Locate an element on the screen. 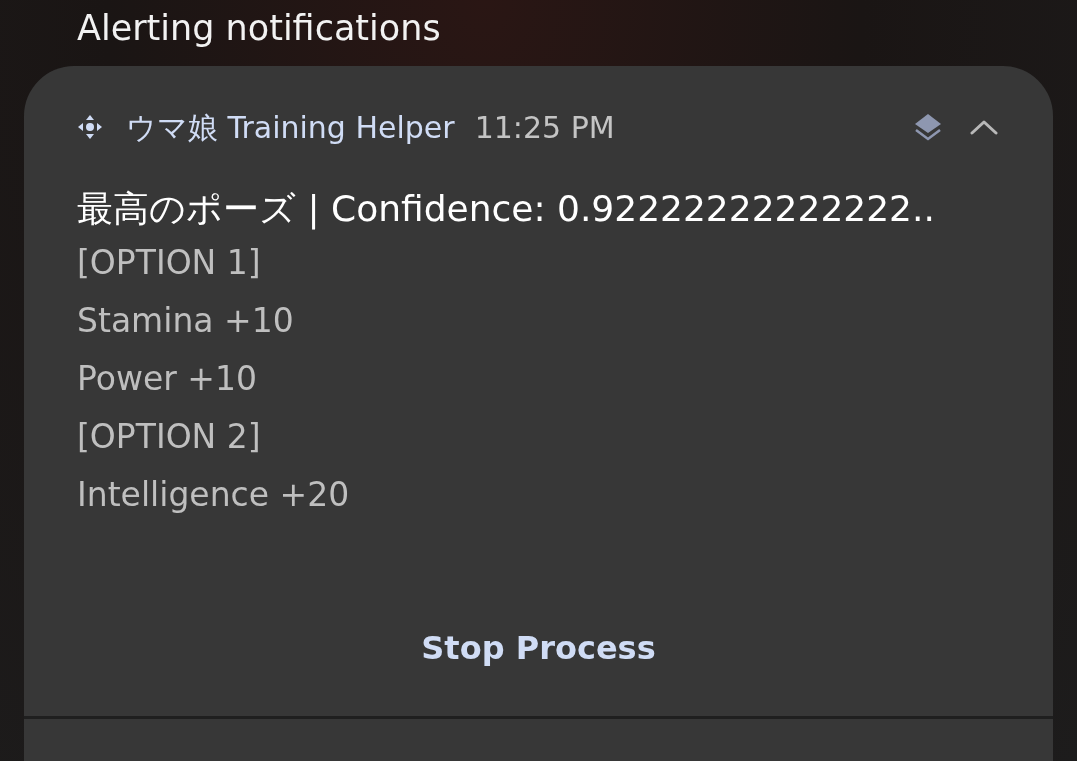  chevron-up-icon is located at coordinates (984, 127).